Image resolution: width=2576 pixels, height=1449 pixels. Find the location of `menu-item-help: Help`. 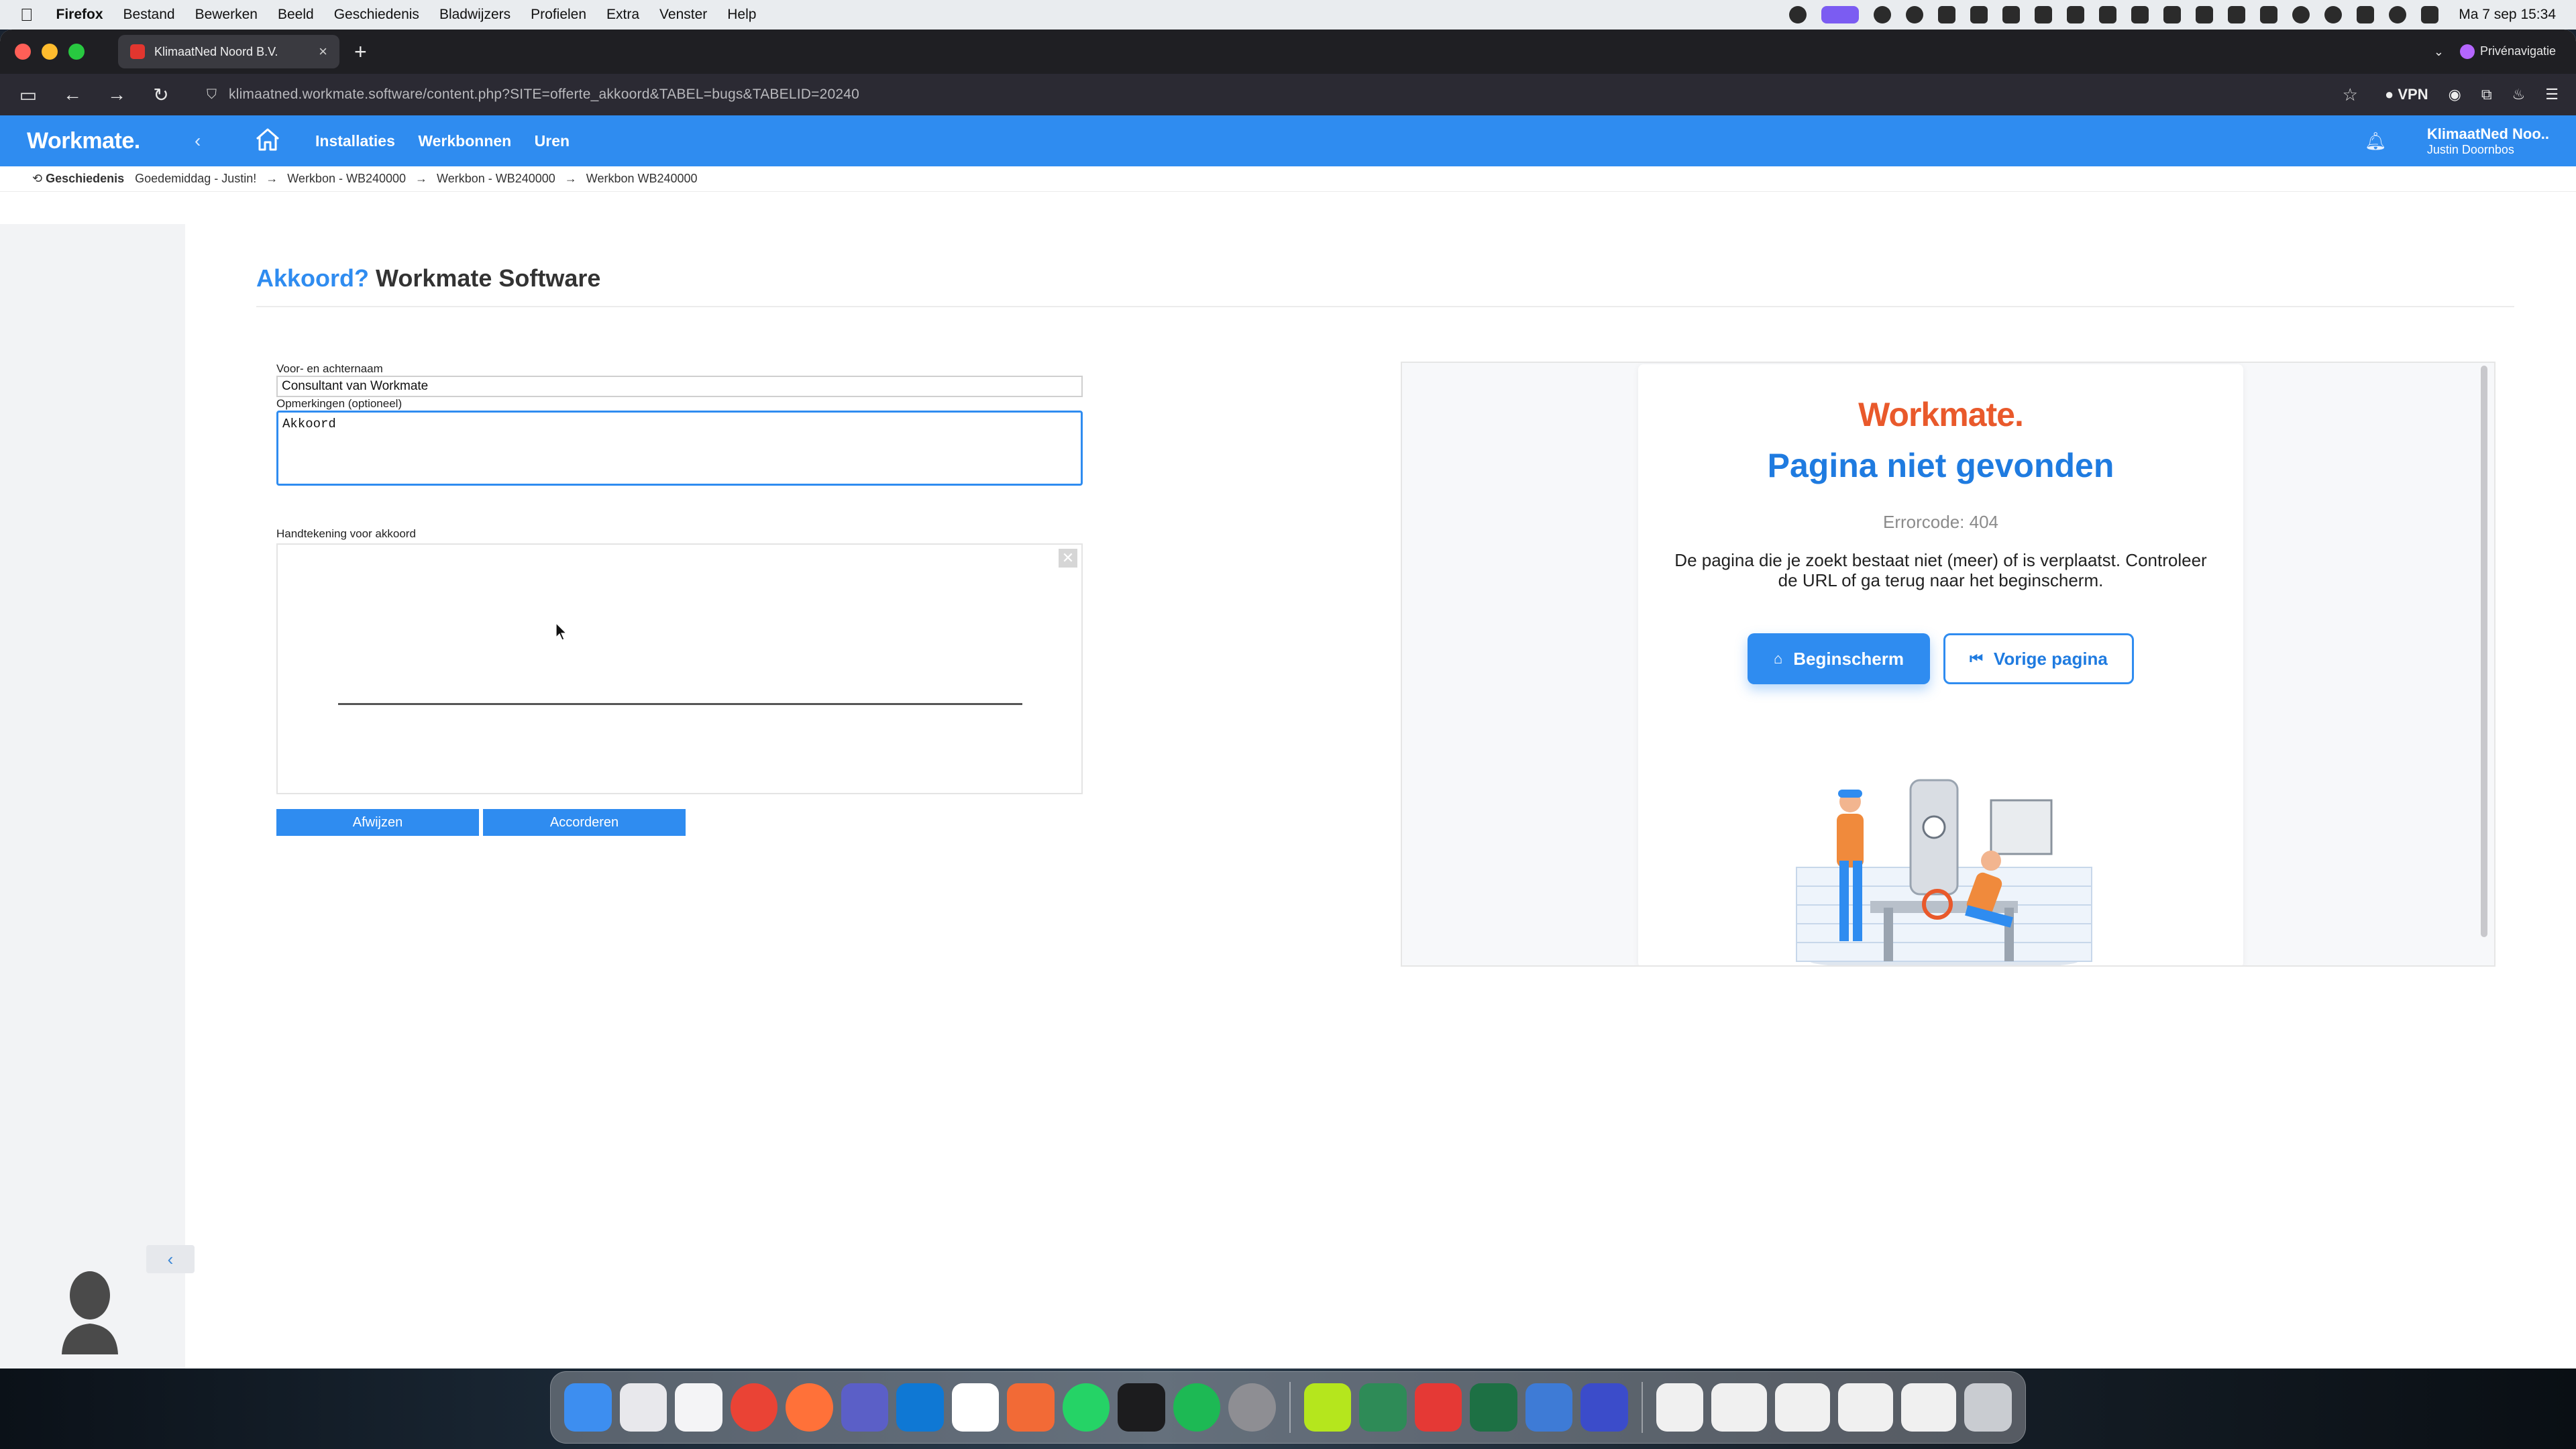

menu-item-help: Help is located at coordinates (741, 15).